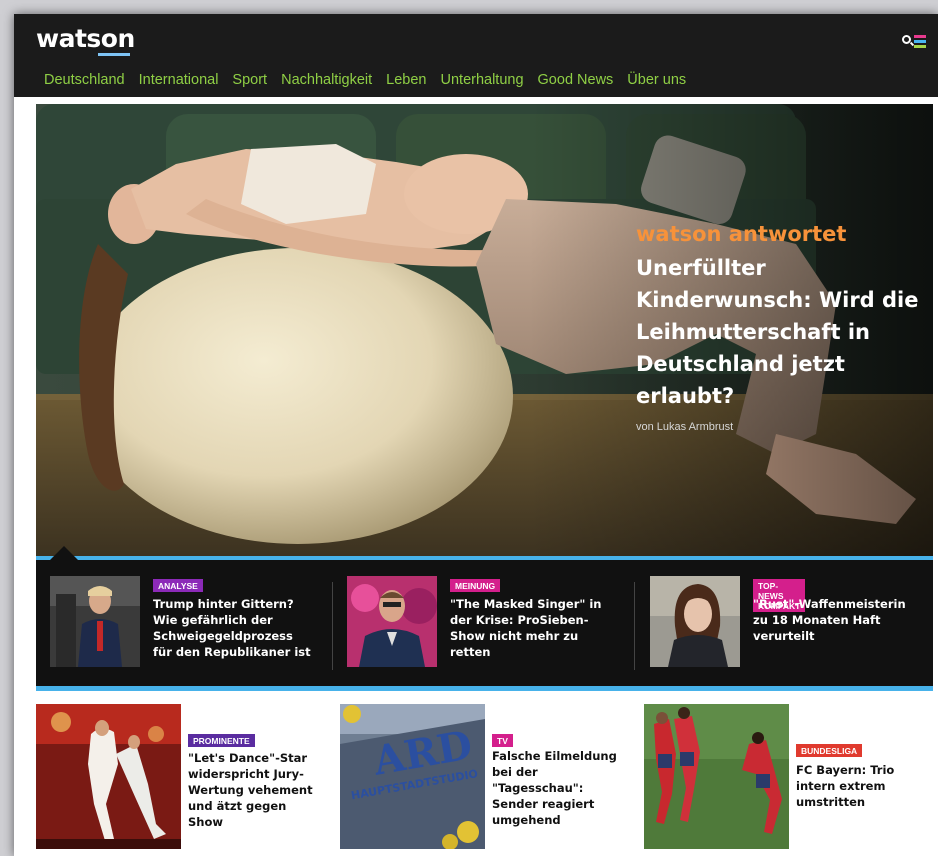  Describe the element at coordinates (482, 80) in the screenshot. I see `nav-item-unterhaltung: Unterhaltung` at that location.